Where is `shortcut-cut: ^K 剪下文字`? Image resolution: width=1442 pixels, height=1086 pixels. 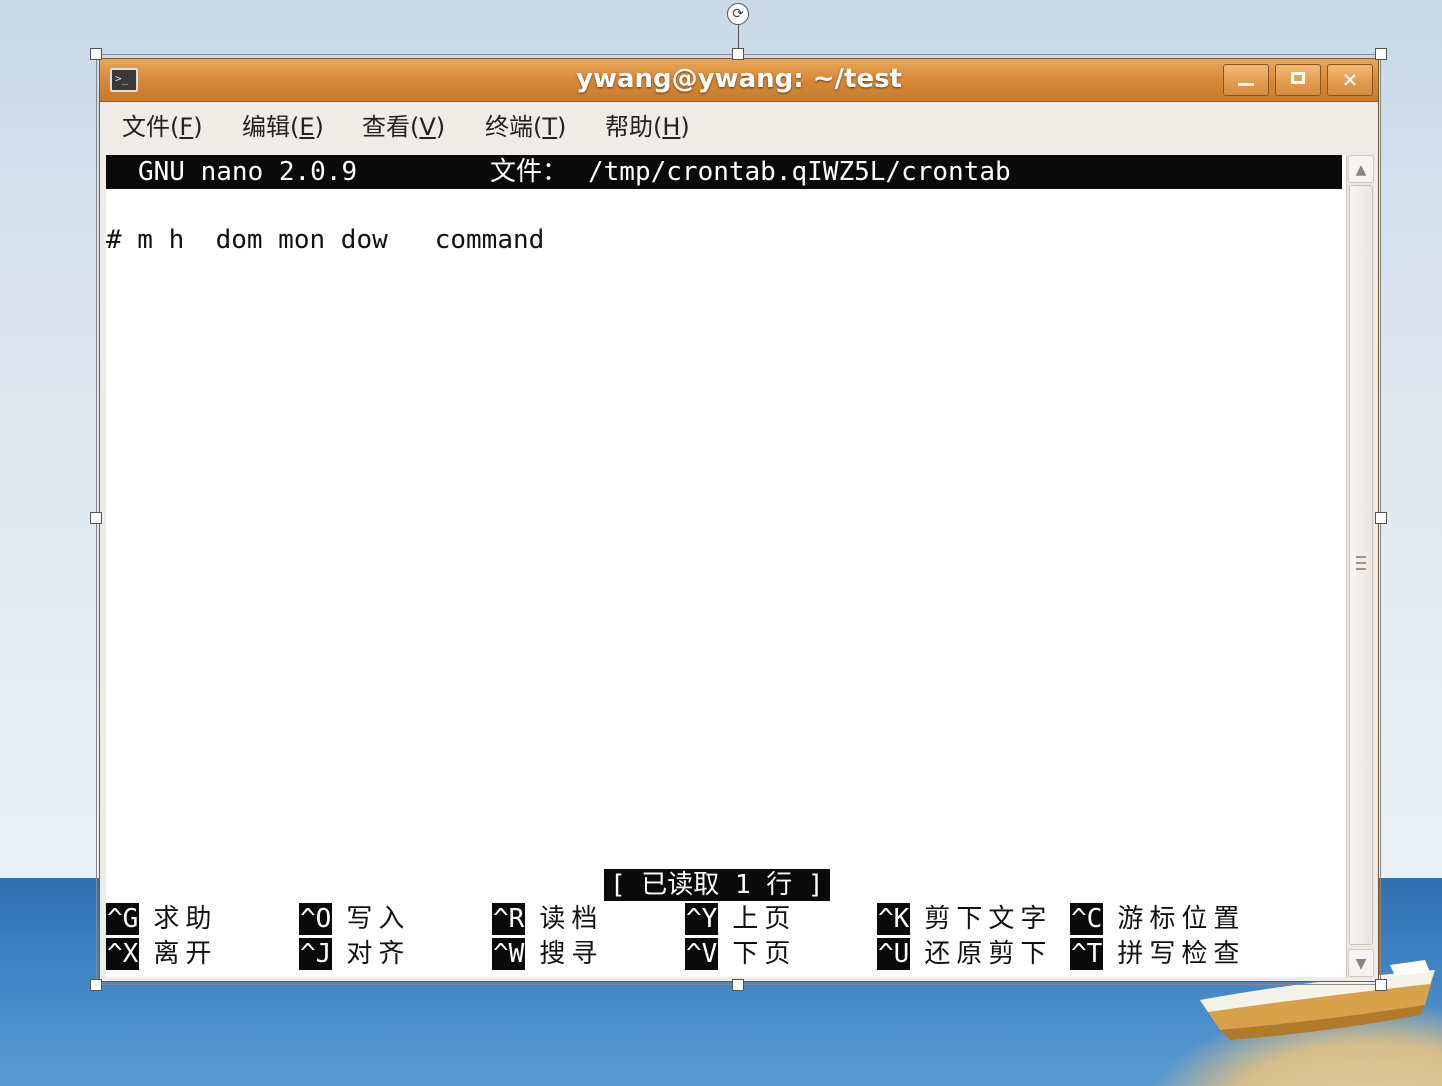
shortcut-cut: ^K 剪下文字 is located at coordinates (964, 919).